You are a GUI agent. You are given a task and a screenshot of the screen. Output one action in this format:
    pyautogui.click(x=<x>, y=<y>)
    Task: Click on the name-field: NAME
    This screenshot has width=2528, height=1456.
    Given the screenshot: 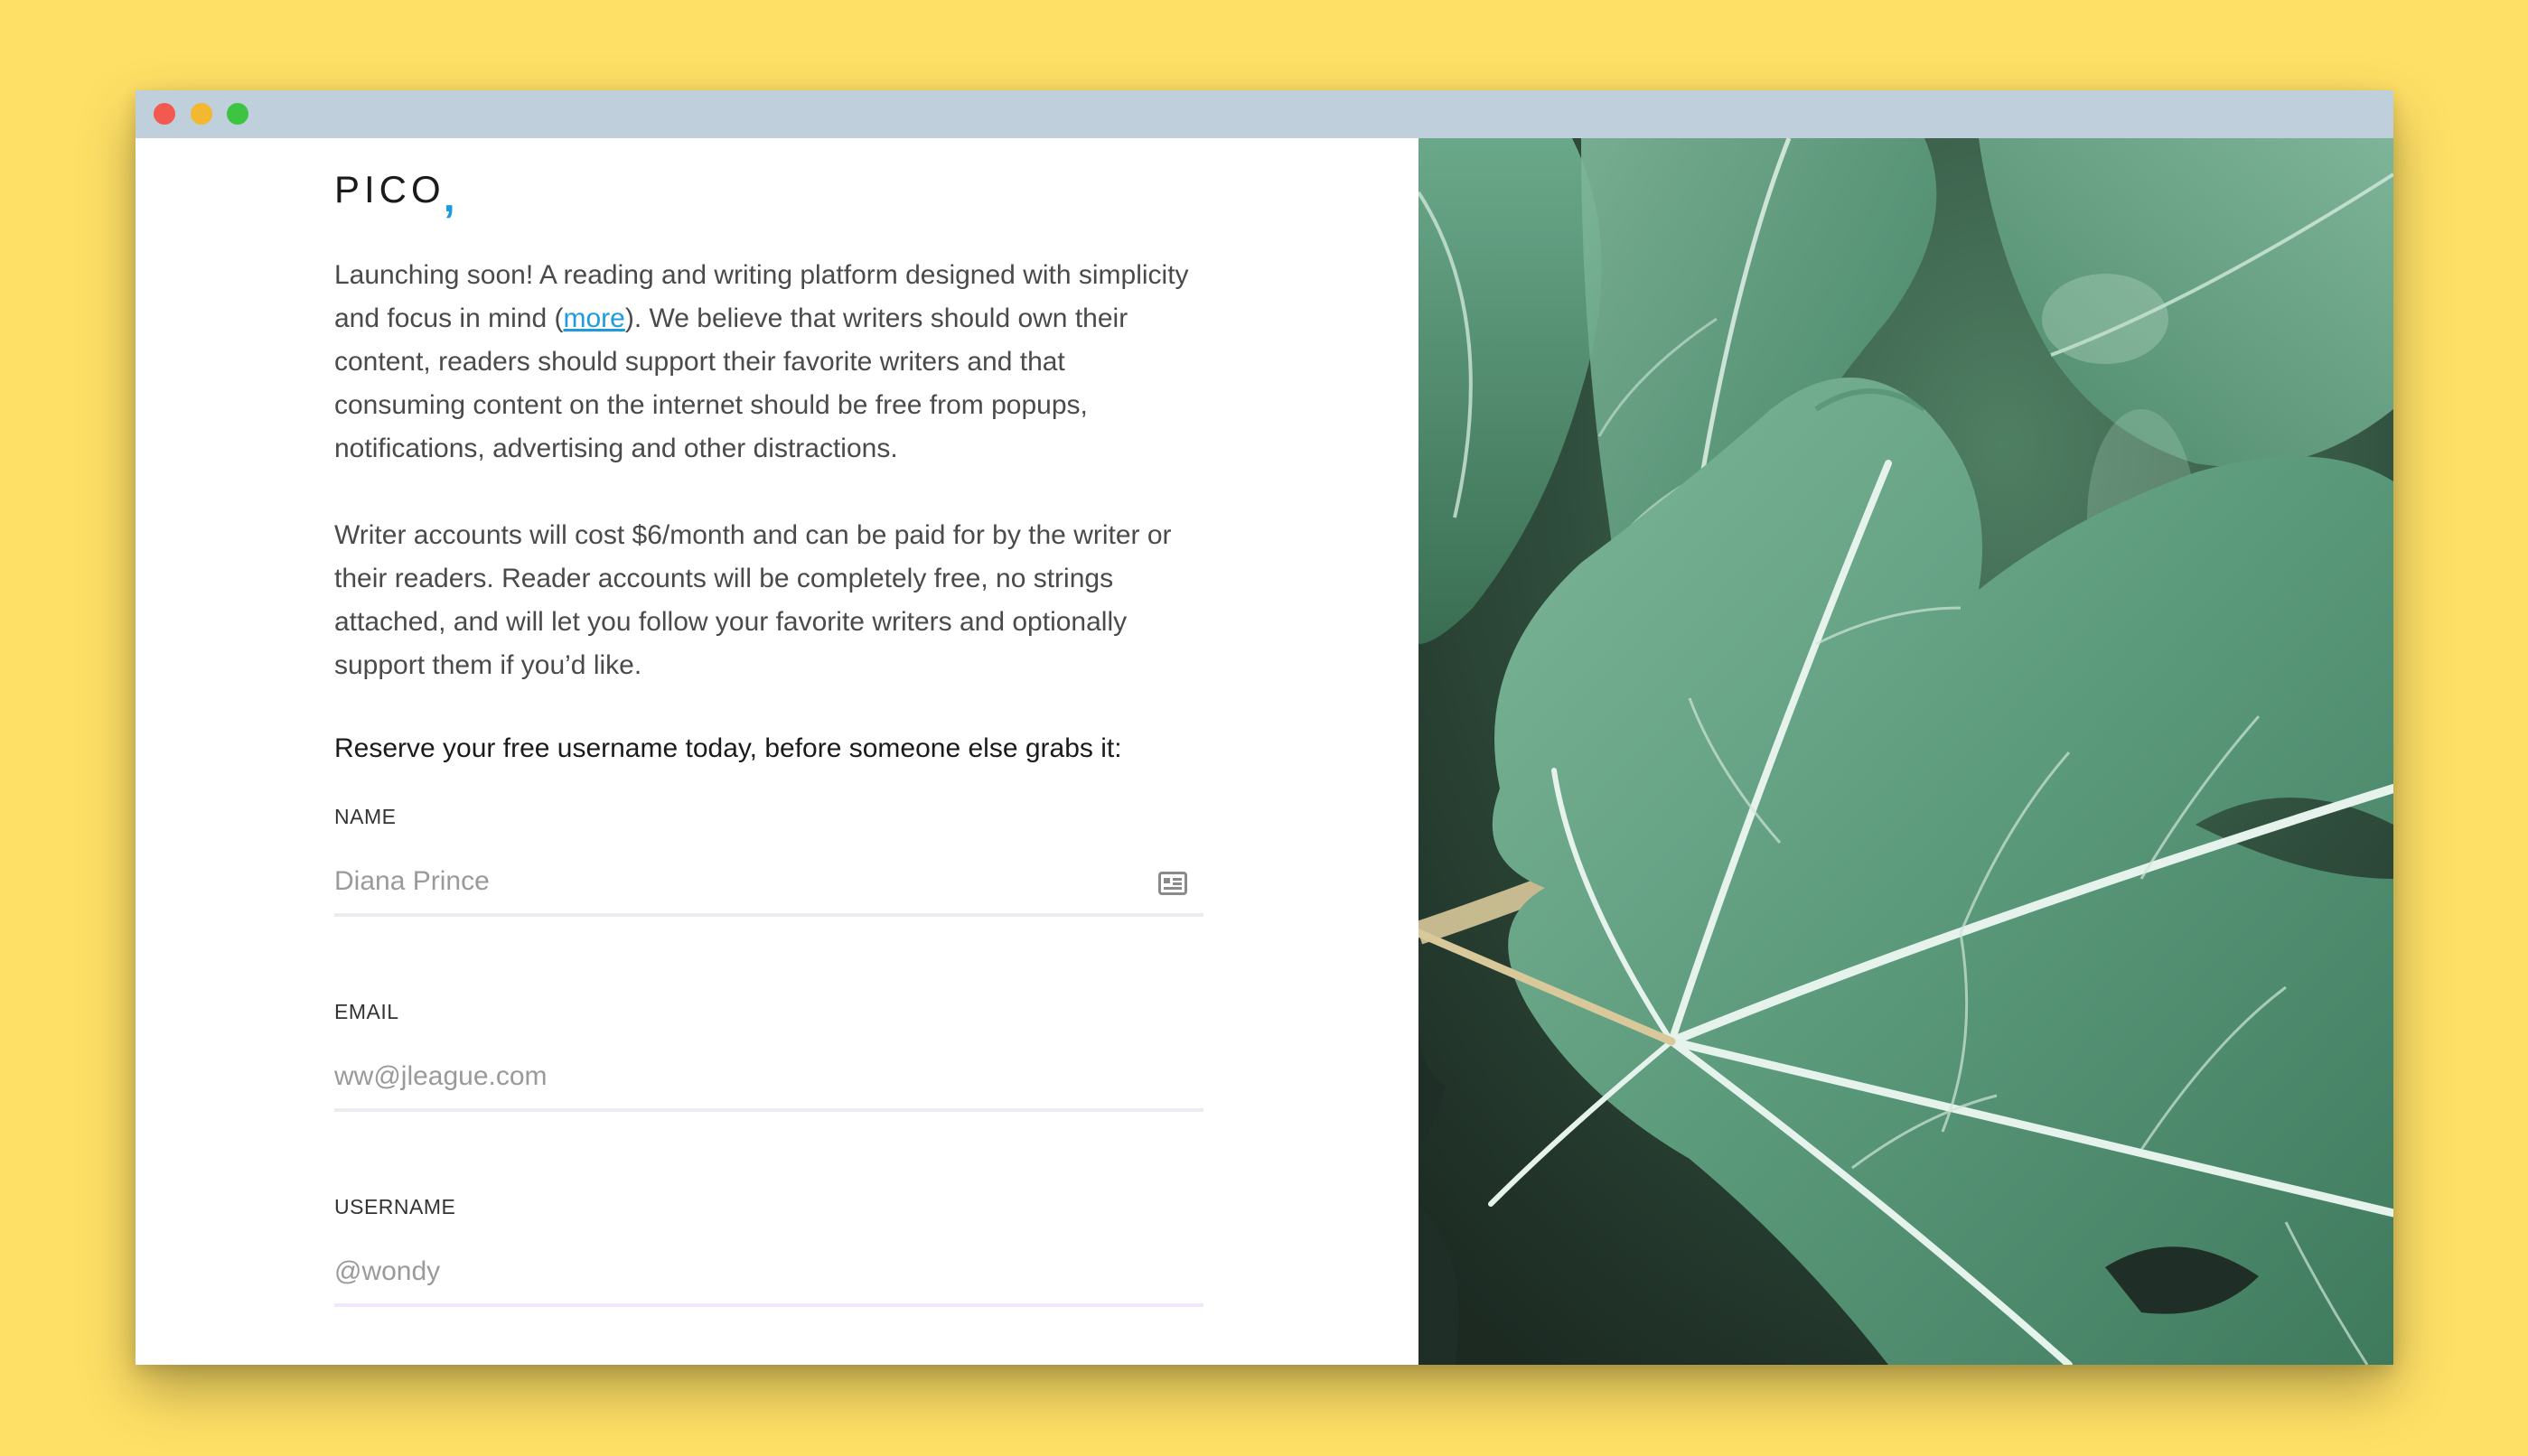 What is the action you would take?
    pyautogui.click(x=768, y=900)
    